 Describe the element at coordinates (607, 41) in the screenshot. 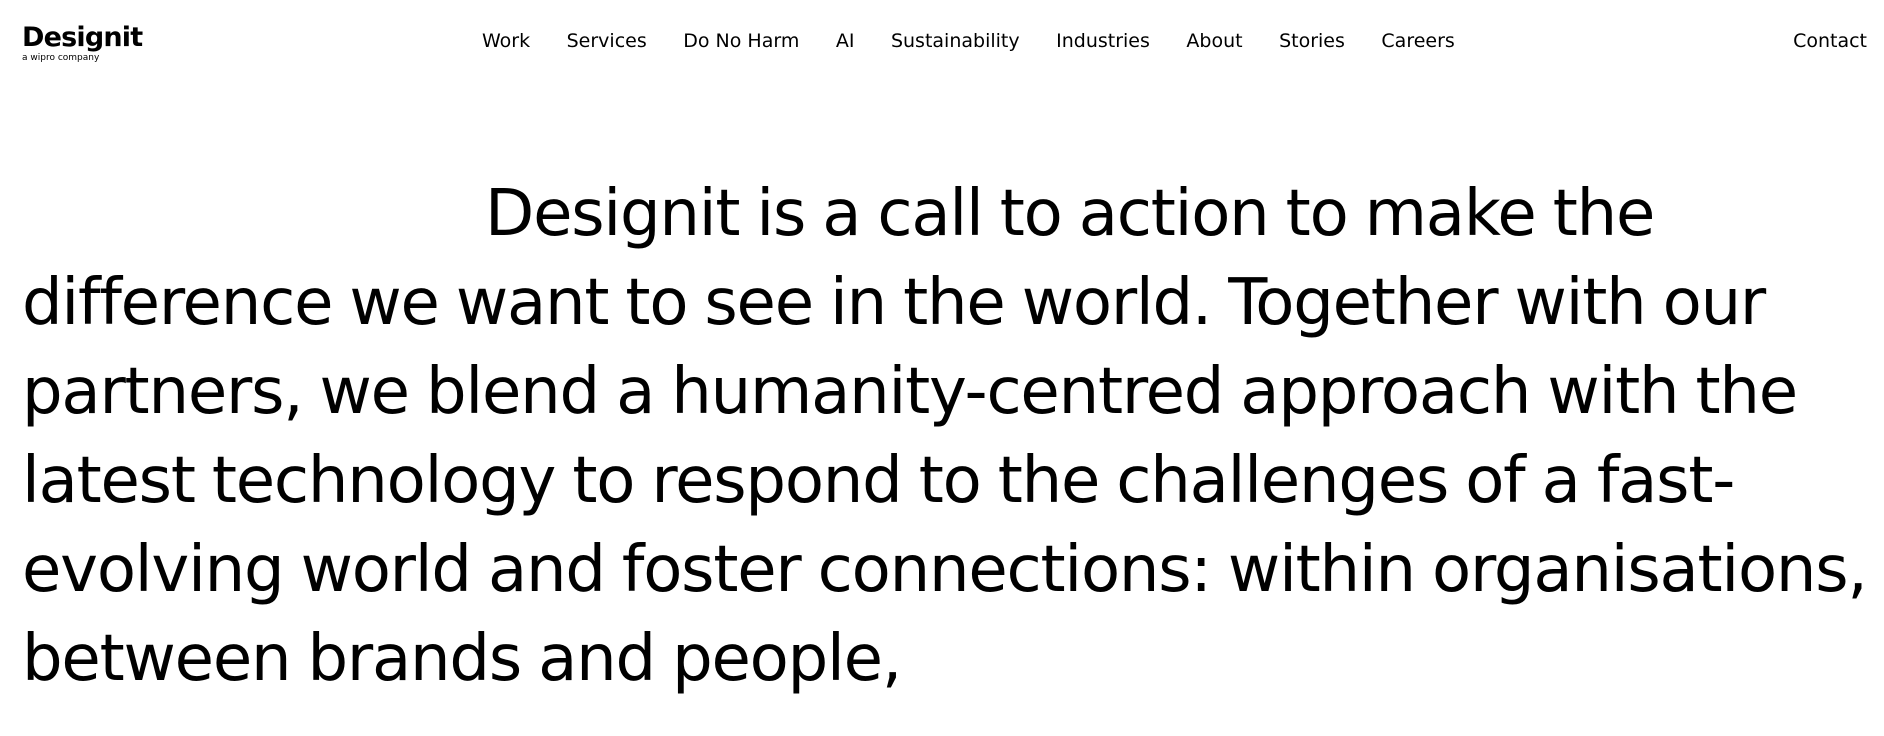

I see `nav-item-services: Services` at that location.